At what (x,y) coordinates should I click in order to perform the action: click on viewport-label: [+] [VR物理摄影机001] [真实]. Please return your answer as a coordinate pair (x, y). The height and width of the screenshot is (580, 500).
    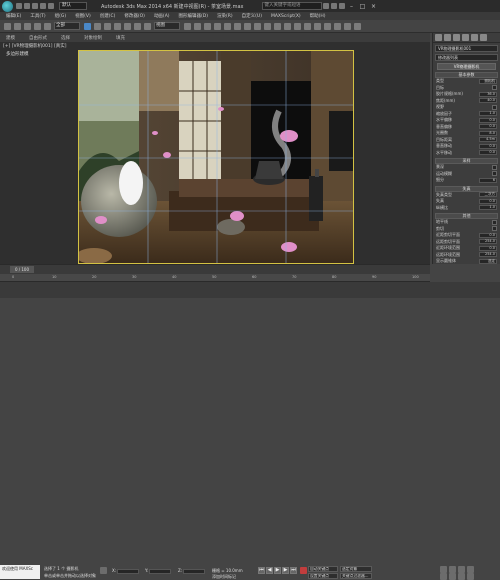
    Looking at the image, I should click on (34, 46).